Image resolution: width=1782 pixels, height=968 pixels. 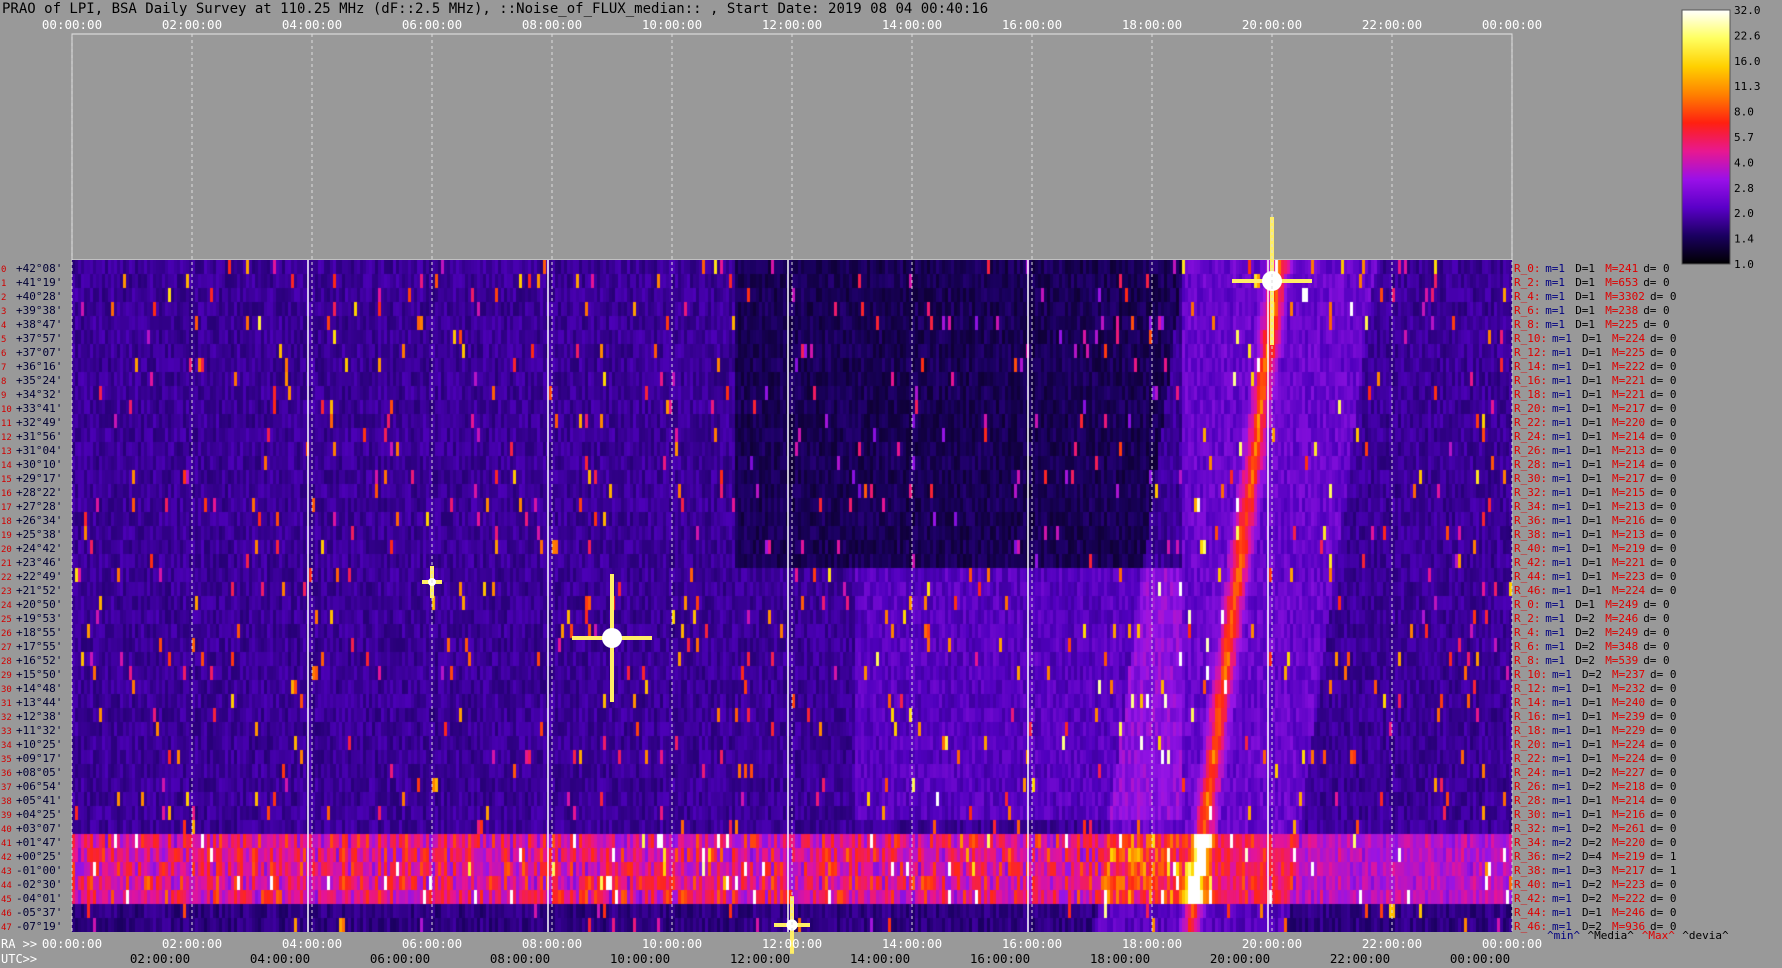 What do you see at coordinates (1392, 943) in the screenshot?
I see `ra-axis-tick-11: 22:00:00` at bounding box center [1392, 943].